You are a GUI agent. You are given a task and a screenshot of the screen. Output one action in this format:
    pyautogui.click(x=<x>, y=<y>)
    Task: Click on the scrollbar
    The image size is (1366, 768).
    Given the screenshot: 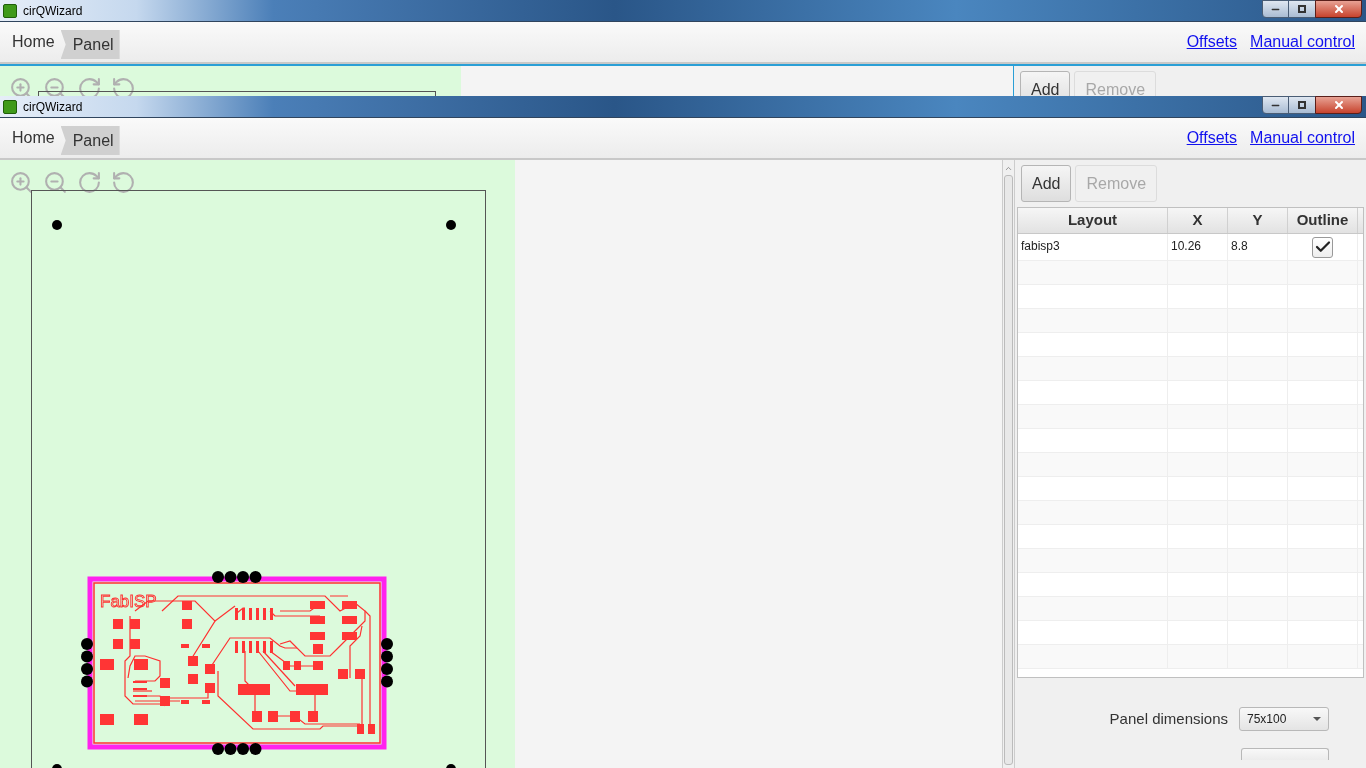 What is the action you would take?
    pyautogui.click(x=1008, y=464)
    